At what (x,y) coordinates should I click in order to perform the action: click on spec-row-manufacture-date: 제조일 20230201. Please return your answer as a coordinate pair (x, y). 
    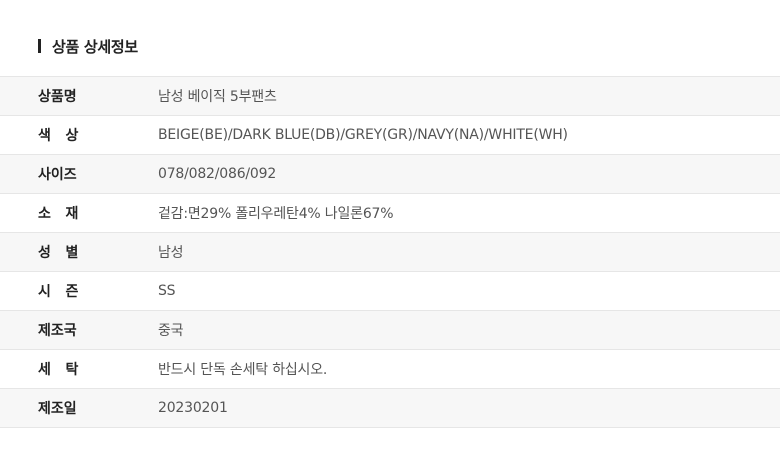
    Looking at the image, I should click on (390, 408).